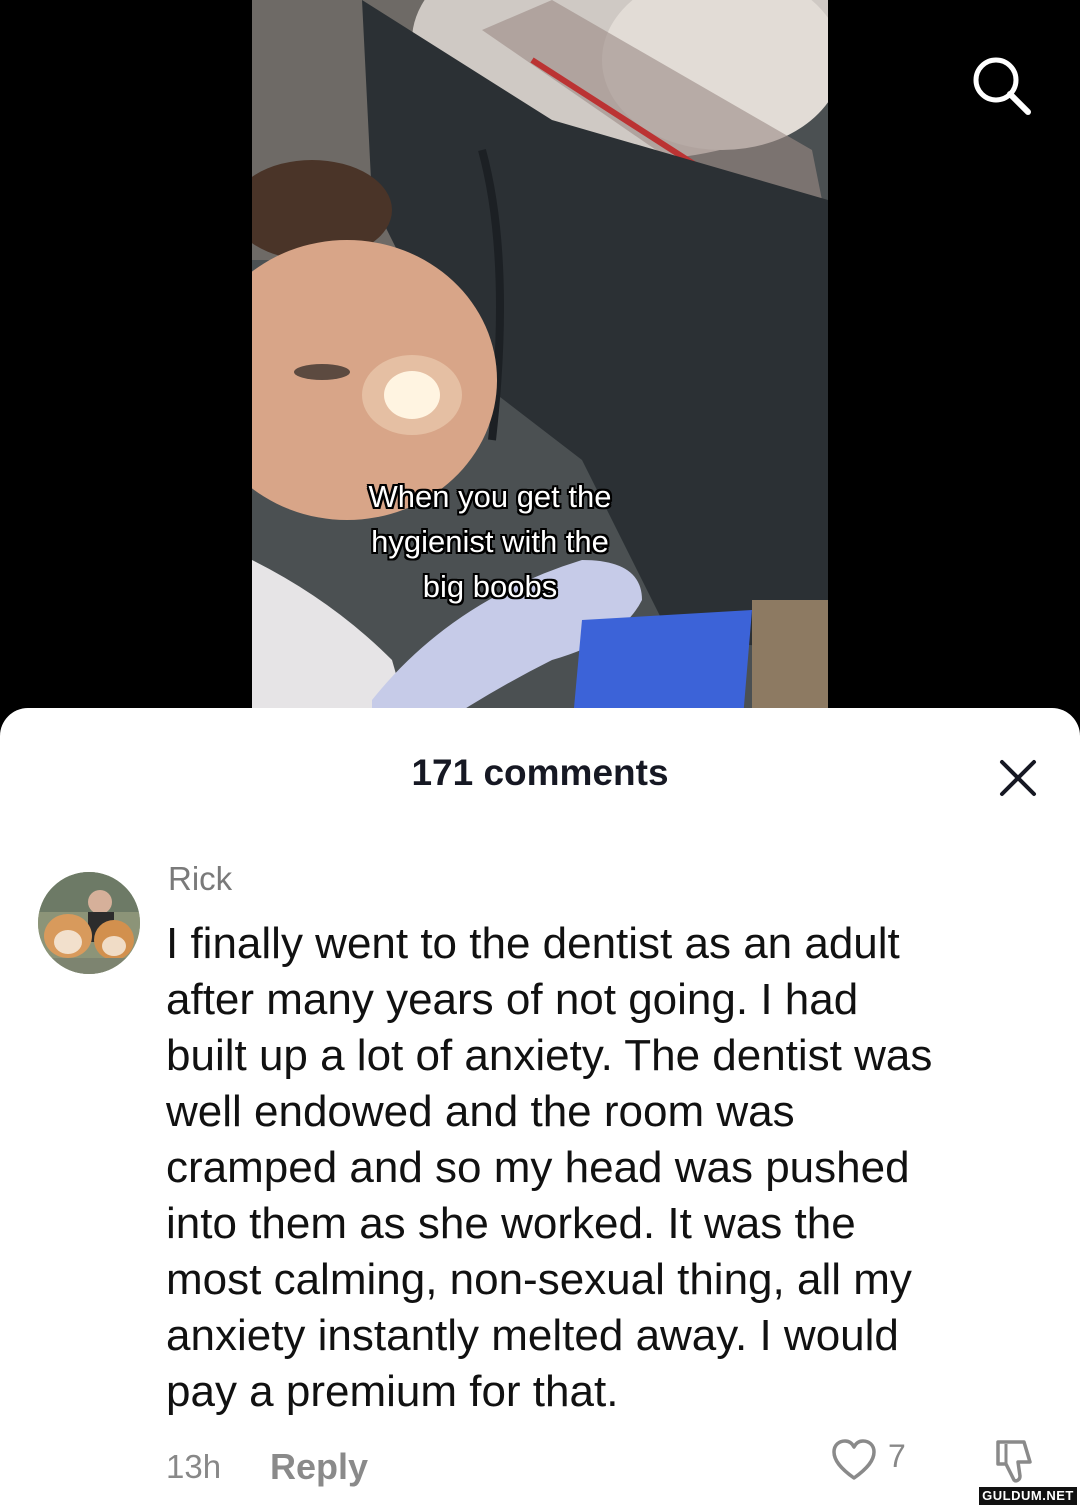 This screenshot has width=1080, height=1506. What do you see at coordinates (539, 1279) in the screenshot?
I see `comment-line: most calming, non-sexual thing, all my` at bounding box center [539, 1279].